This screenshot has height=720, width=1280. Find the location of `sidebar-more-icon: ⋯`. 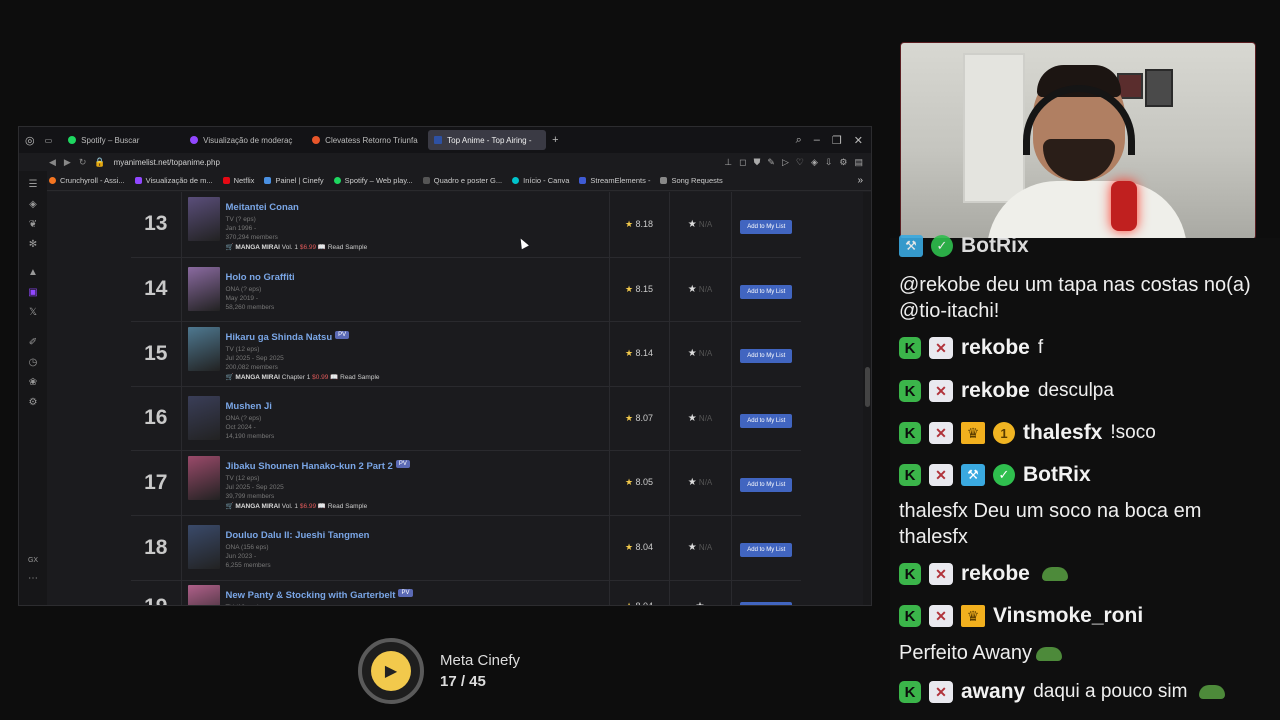

sidebar-more-icon: ⋯ is located at coordinates (33, 578).